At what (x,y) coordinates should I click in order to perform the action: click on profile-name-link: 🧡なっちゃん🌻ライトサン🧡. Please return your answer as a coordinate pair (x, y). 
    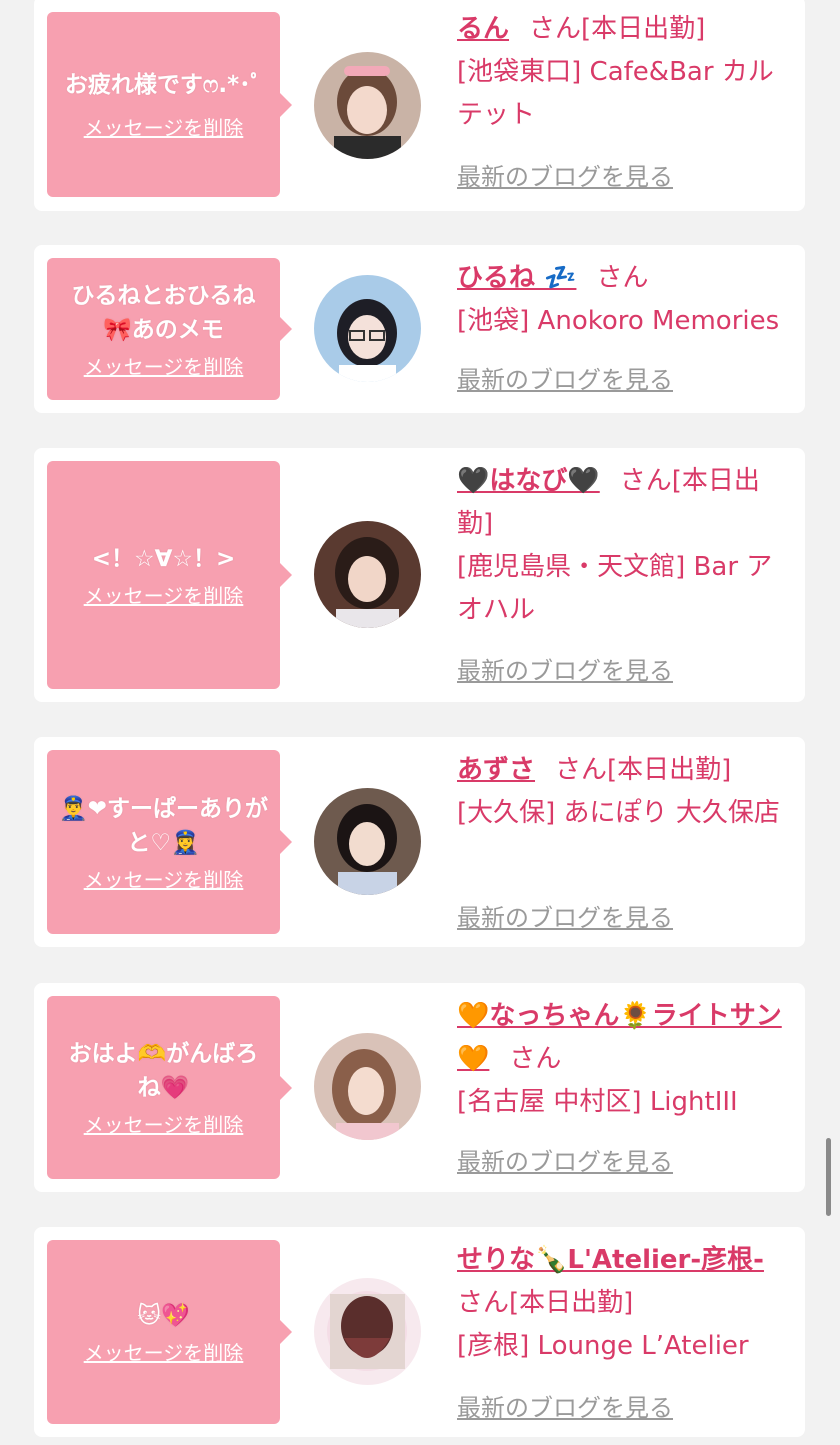
    Looking at the image, I should click on (619, 1037).